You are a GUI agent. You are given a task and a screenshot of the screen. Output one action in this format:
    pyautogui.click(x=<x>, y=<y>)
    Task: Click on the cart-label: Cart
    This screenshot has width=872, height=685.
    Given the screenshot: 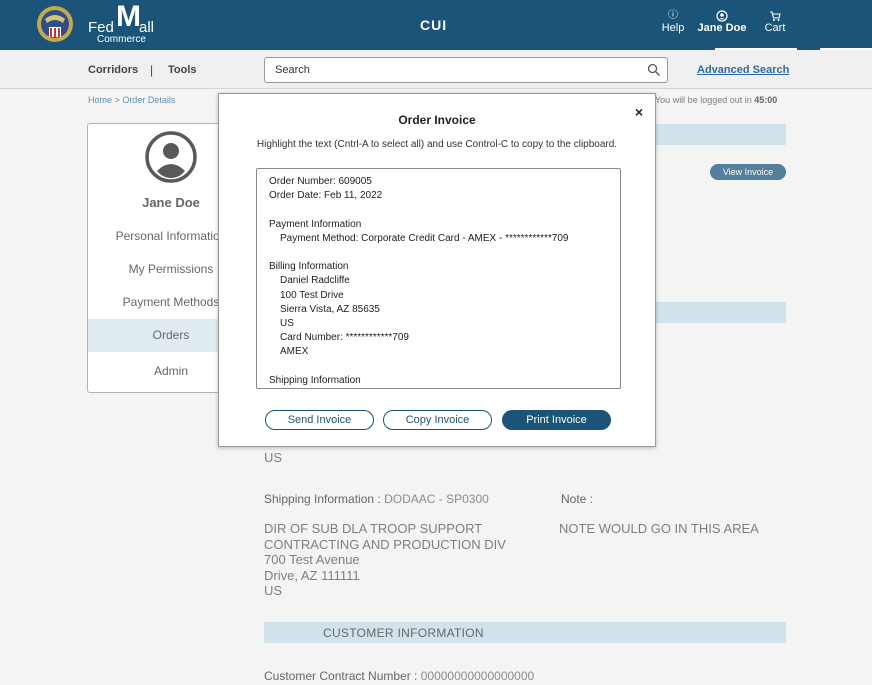 What is the action you would take?
    pyautogui.click(x=775, y=28)
    